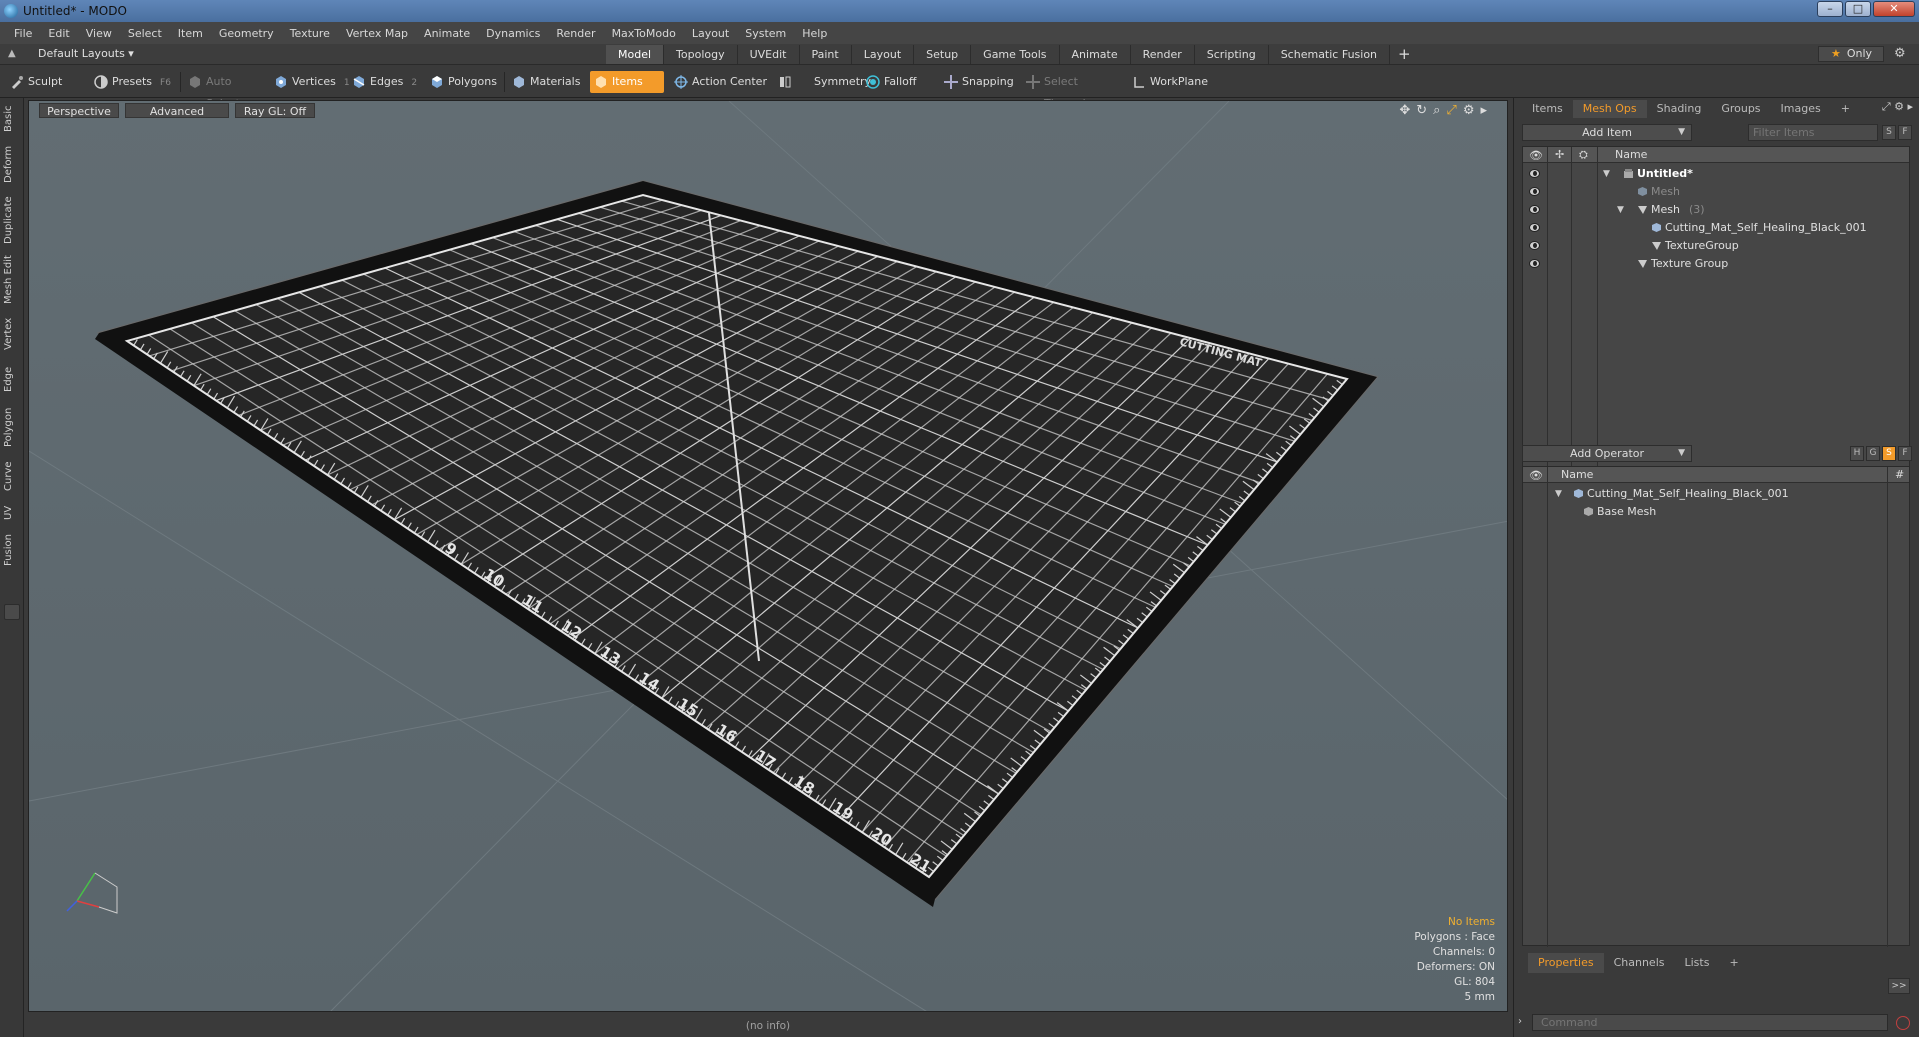 The width and height of the screenshot is (1919, 1037). I want to click on pan-icon: ✥, so click(1404, 110).